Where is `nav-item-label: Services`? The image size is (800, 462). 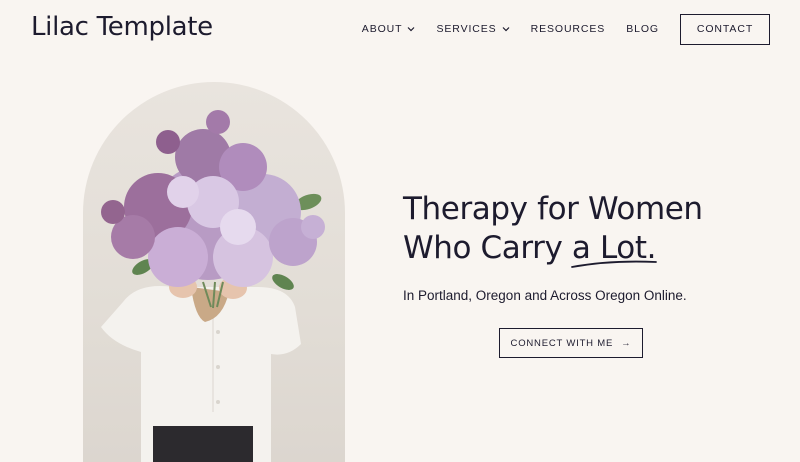
nav-item-label: Services is located at coordinates (466, 29).